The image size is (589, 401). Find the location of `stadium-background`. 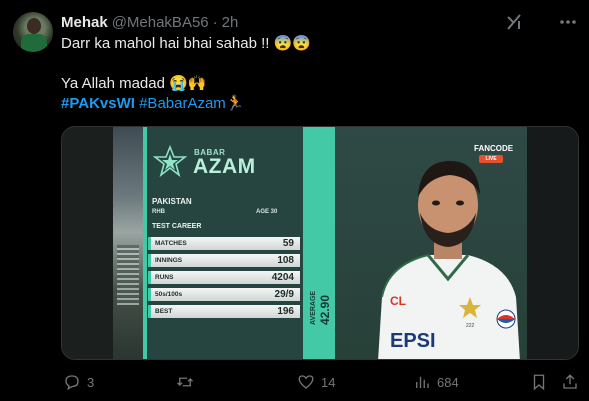

stadium-background is located at coordinates (128, 243).